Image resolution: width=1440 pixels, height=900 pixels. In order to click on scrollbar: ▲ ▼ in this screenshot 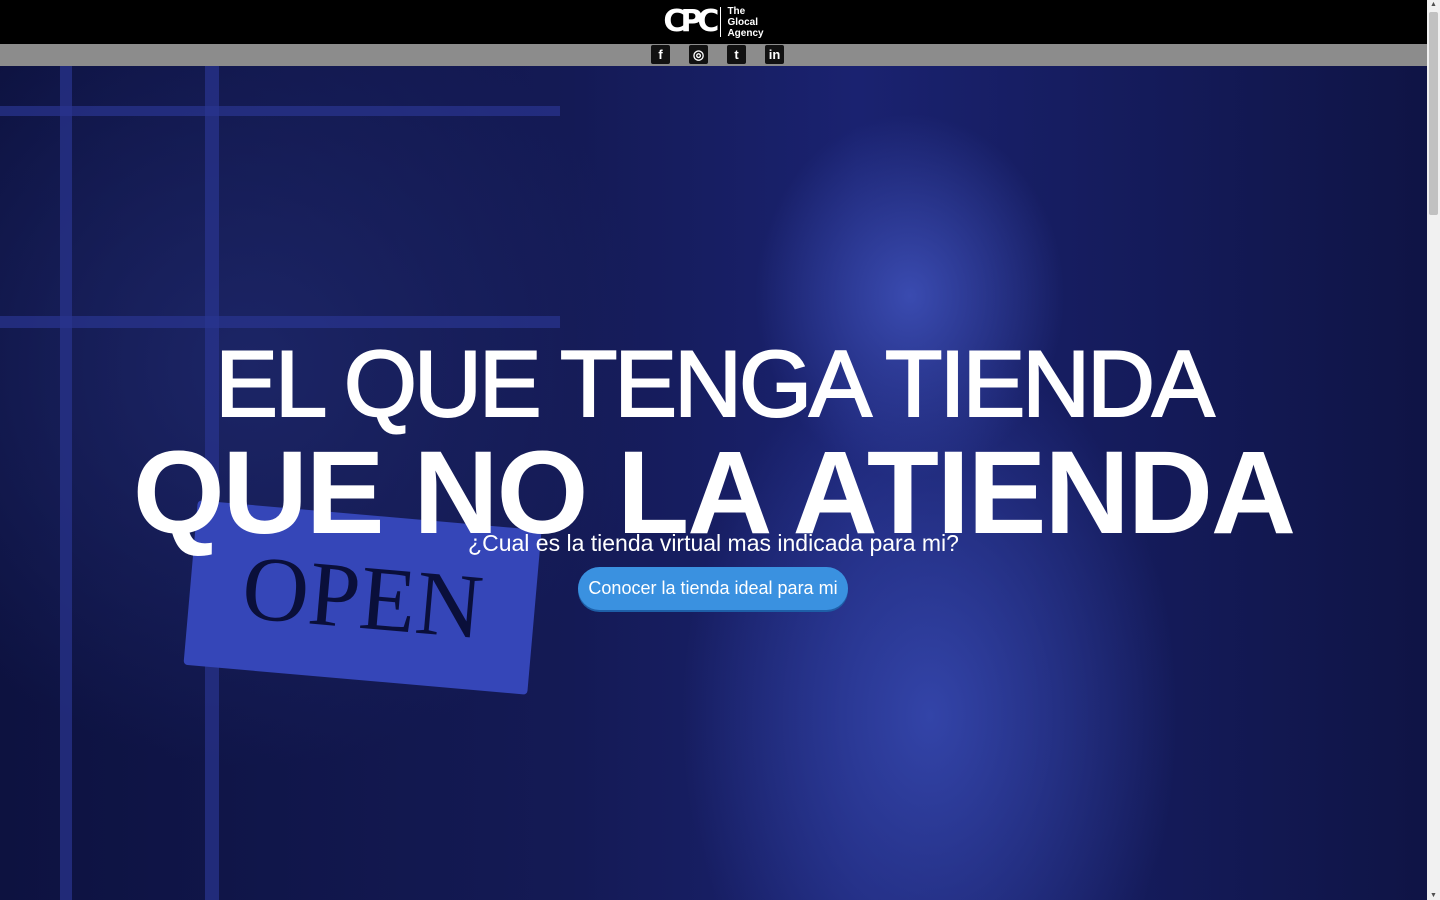, I will do `click(1433, 450)`.